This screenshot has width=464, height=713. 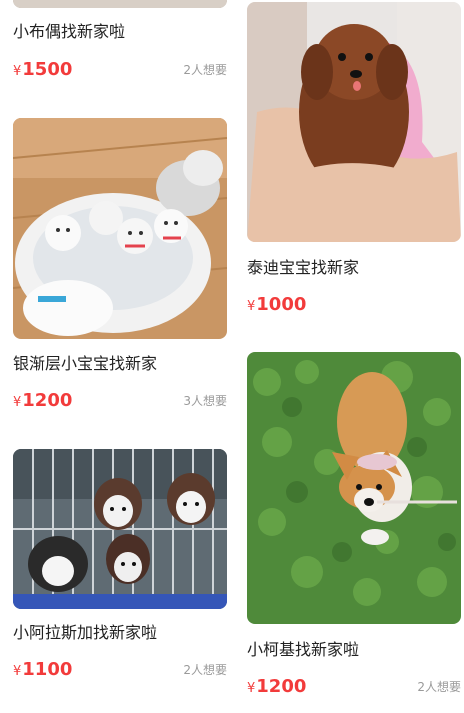 I want to click on listing-price: ¥1100, so click(x=42, y=671).